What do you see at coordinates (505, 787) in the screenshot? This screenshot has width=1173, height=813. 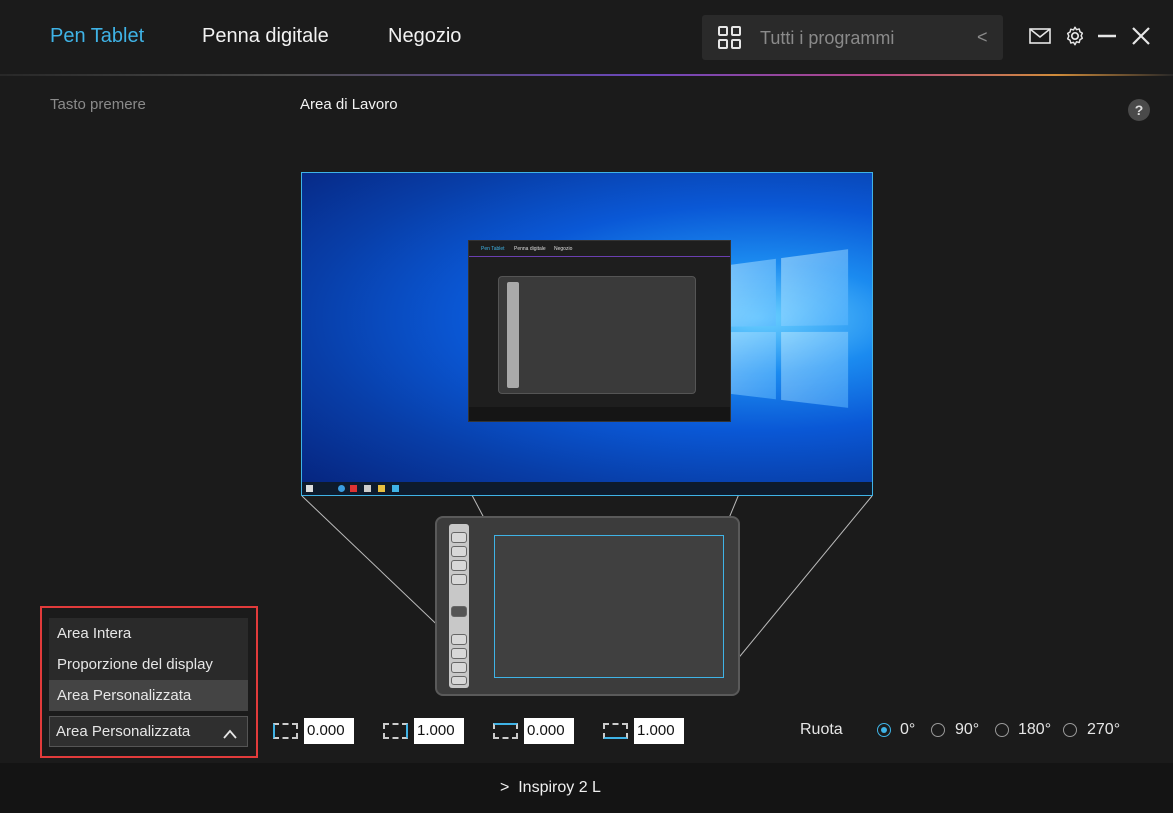 I see `chevron-right-icon: >` at bounding box center [505, 787].